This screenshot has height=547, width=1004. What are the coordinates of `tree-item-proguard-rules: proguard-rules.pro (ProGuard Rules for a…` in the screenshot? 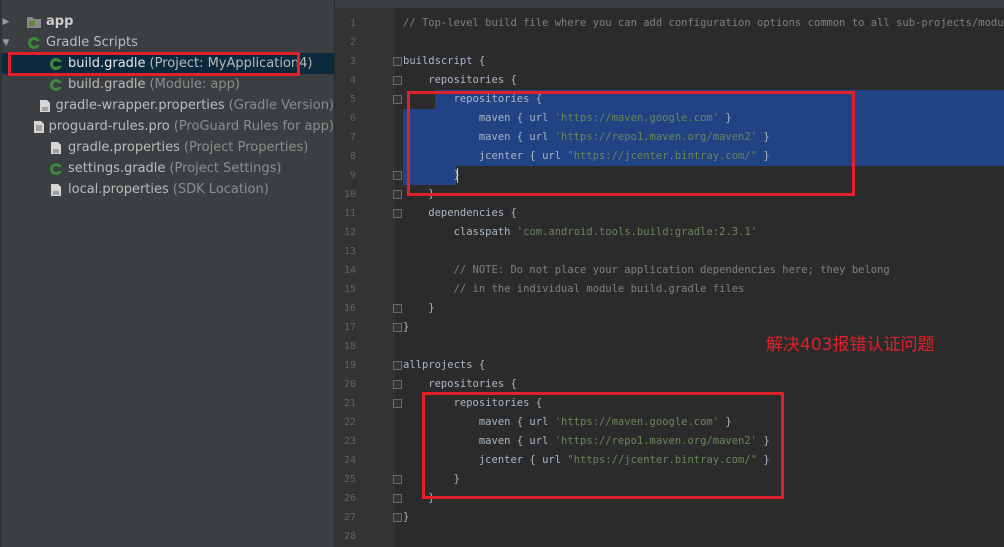 It's located at (167, 126).